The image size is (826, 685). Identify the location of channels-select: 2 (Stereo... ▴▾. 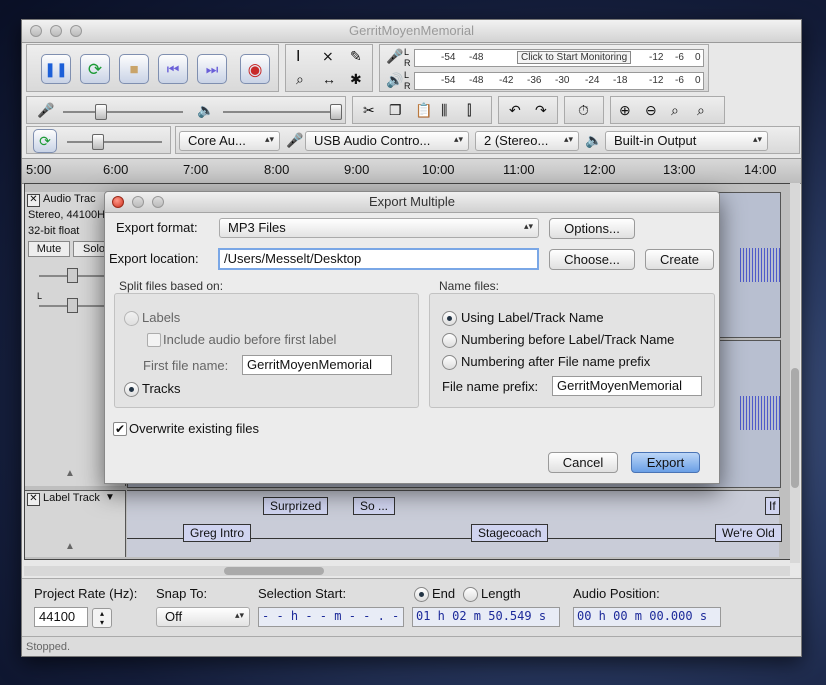
(527, 141).